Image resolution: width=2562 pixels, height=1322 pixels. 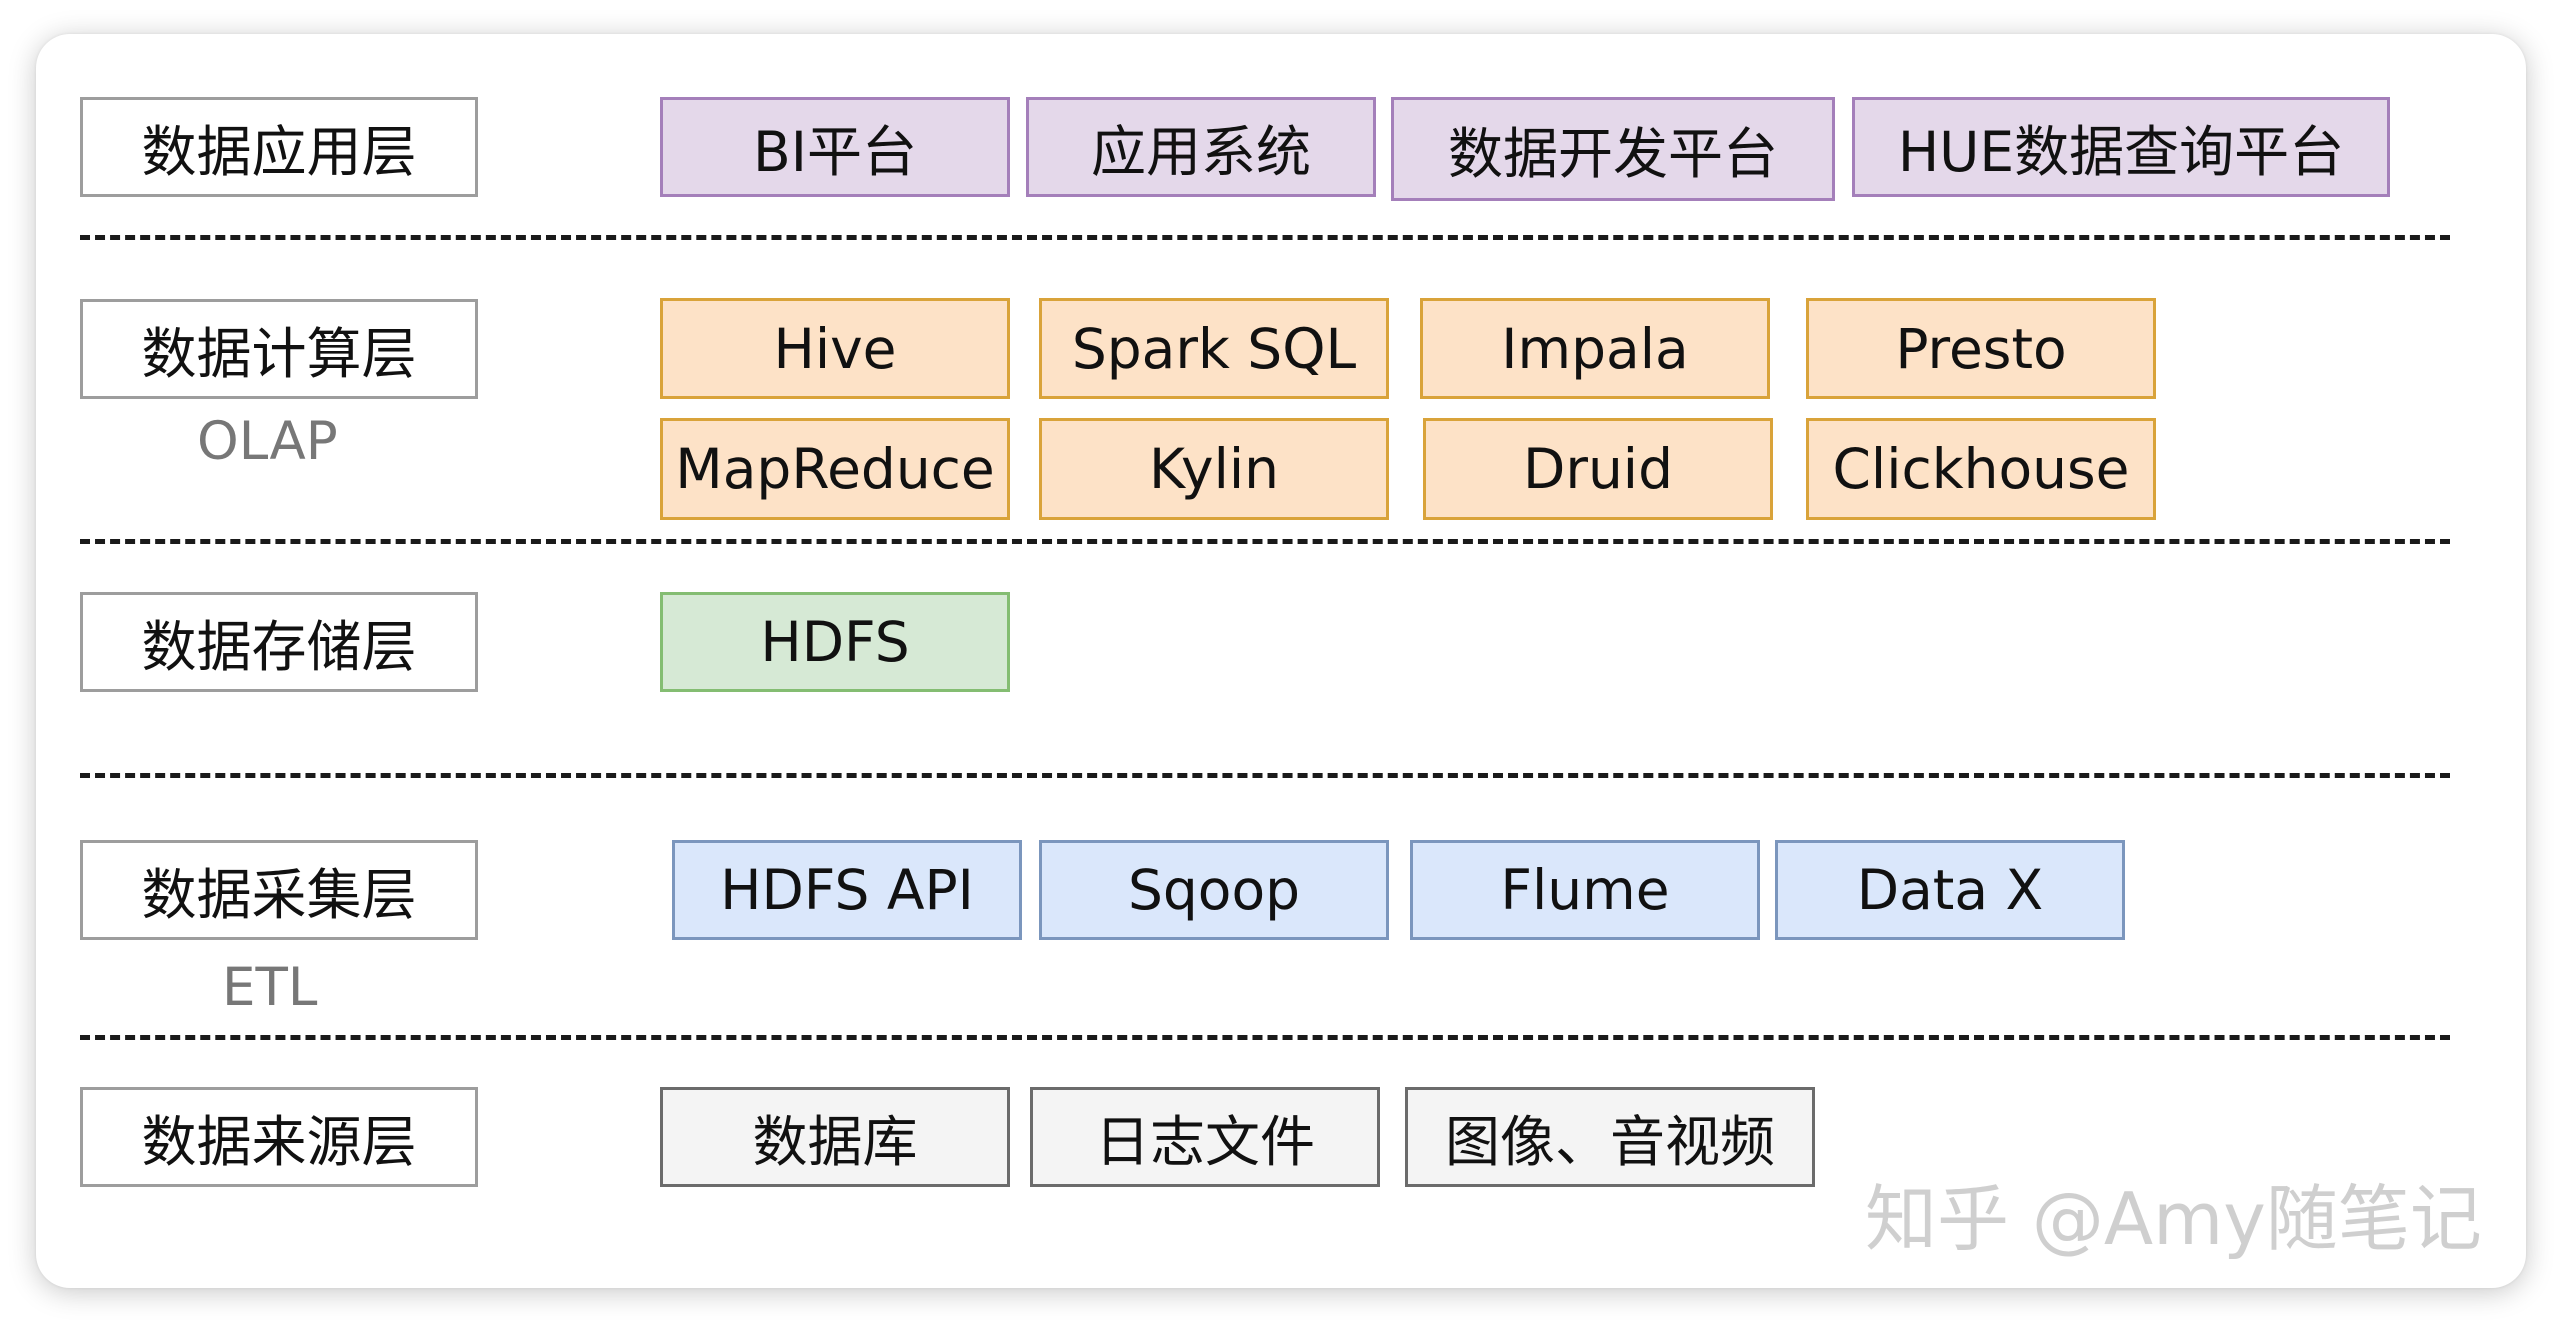 I want to click on node-kylin: Kylin, so click(x=1214, y=469).